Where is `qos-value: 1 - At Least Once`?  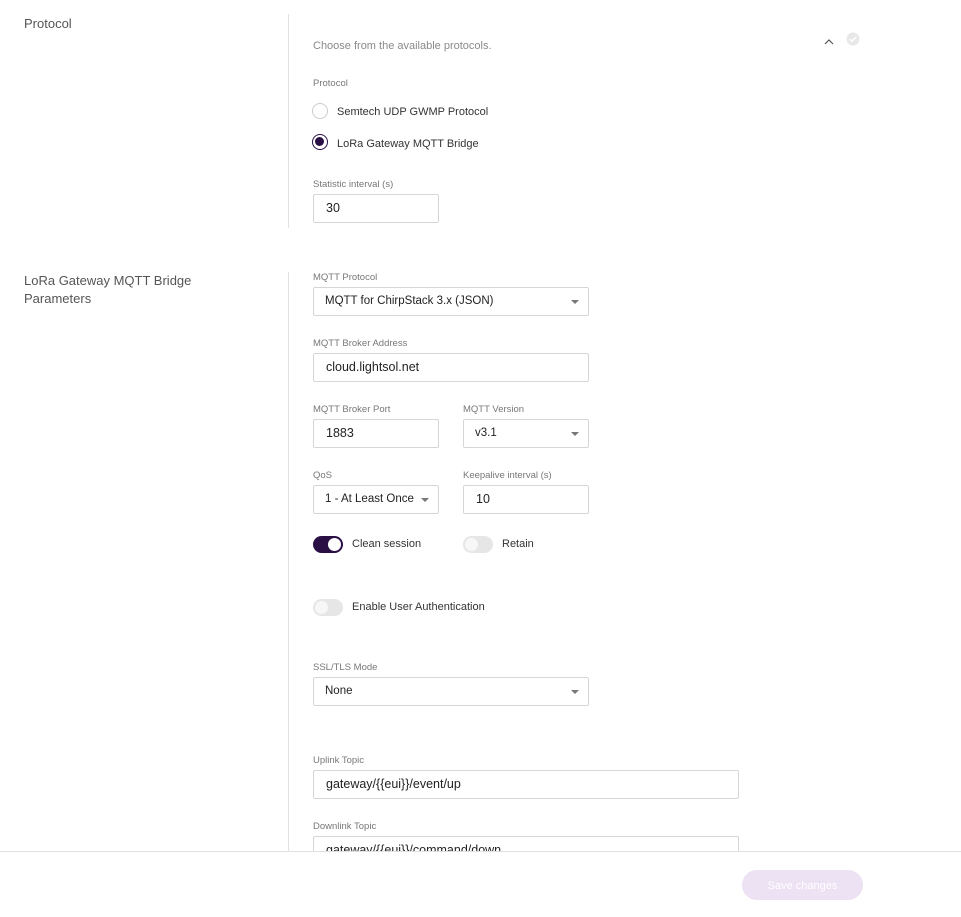
qos-value: 1 - At Least Once is located at coordinates (369, 499).